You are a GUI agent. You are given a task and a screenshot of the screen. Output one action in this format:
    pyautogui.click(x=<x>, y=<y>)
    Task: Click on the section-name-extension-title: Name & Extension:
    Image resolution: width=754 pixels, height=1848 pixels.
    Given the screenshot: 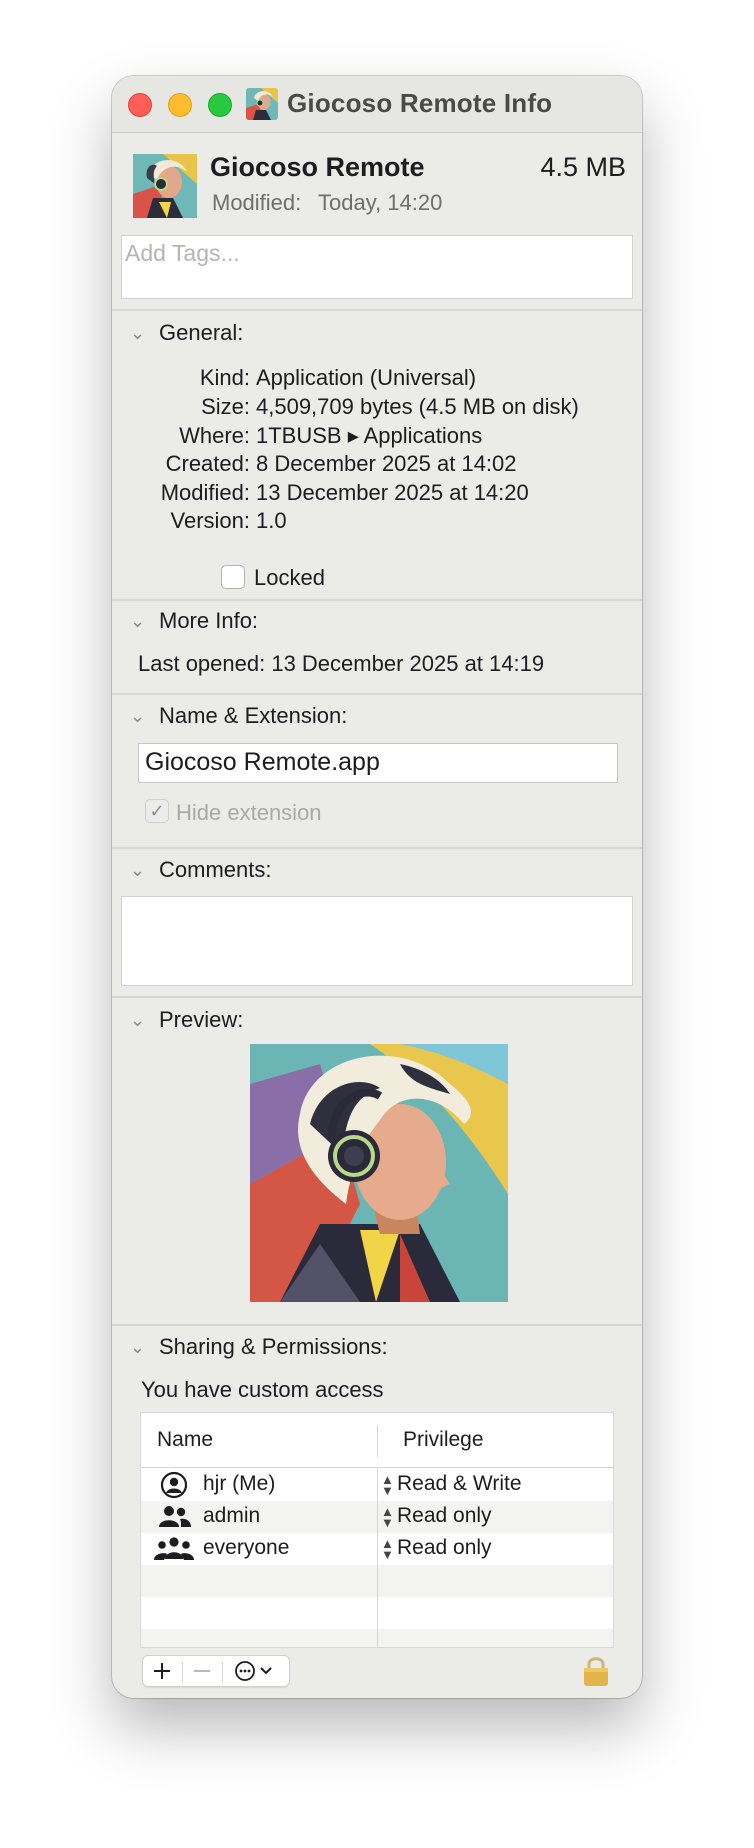 What is the action you would take?
    pyautogui.click(x=253, y=715)
    